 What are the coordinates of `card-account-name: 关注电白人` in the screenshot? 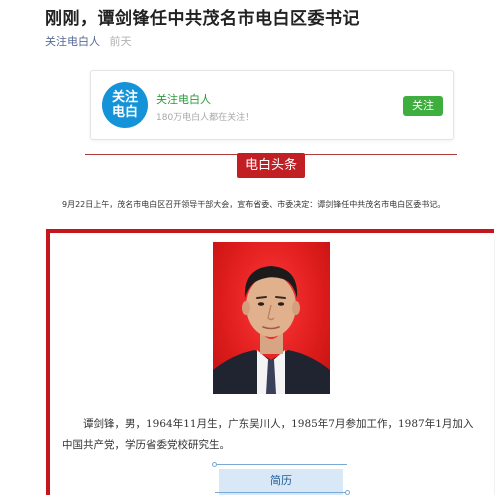 It's located at (183, 99).